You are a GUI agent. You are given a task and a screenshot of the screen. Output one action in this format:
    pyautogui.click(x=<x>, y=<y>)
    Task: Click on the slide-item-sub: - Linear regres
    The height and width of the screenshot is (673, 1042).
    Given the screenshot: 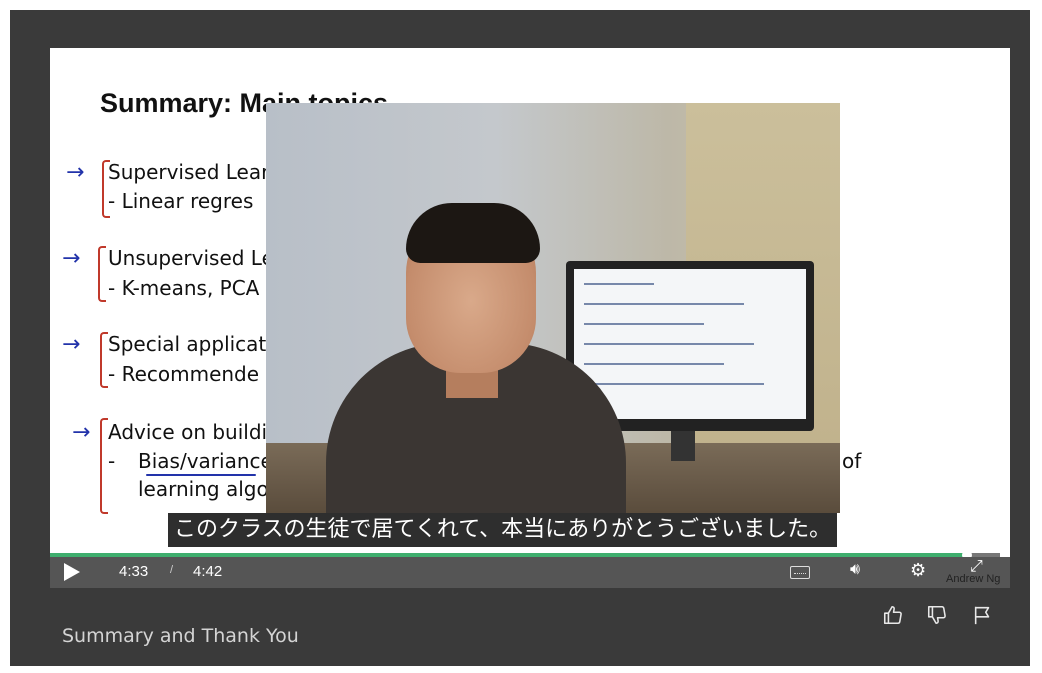 What is the action you would take?
    pyautogui.click(x=181, y=201)
    